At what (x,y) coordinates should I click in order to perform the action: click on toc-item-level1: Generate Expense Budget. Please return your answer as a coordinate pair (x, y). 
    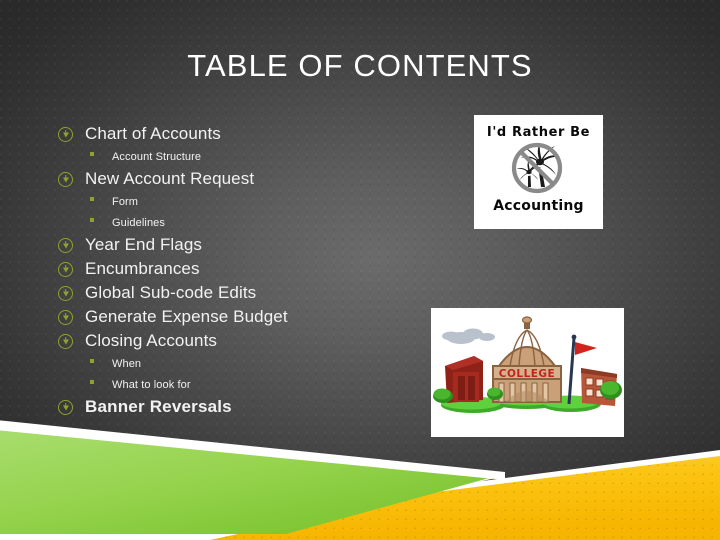
    Looking at the image, I should click on (258, 319).